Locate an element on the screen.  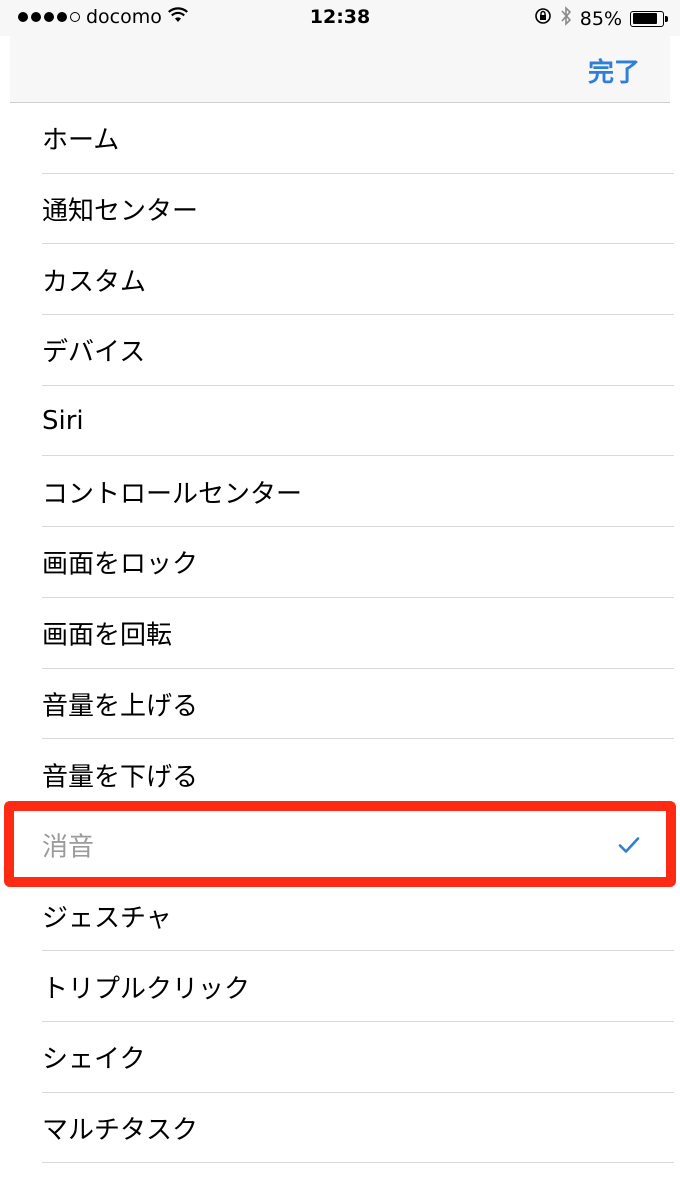
status-right: 85% is located at coordinates (601, 18).